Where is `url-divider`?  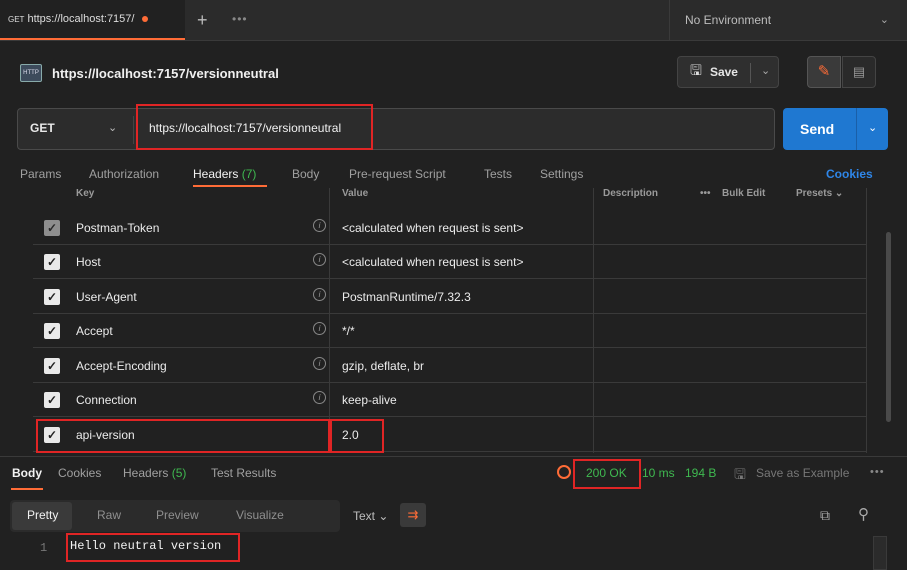 url-divider is located at coordinates (133, 130).